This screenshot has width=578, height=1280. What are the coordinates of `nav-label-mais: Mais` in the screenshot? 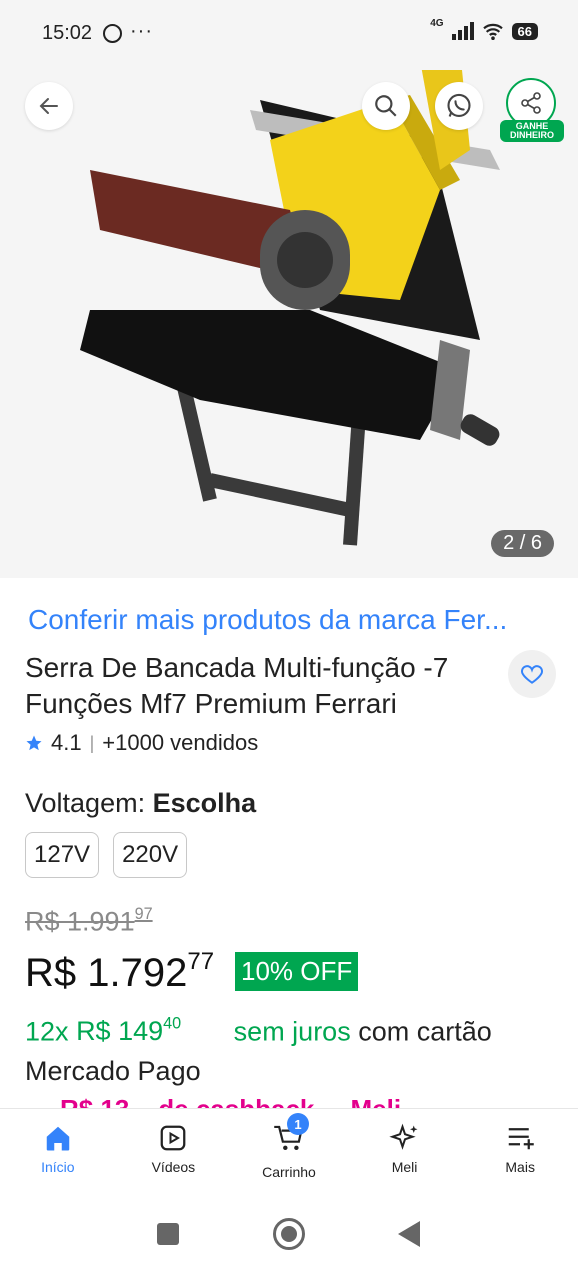 It's located at (520, 1167).